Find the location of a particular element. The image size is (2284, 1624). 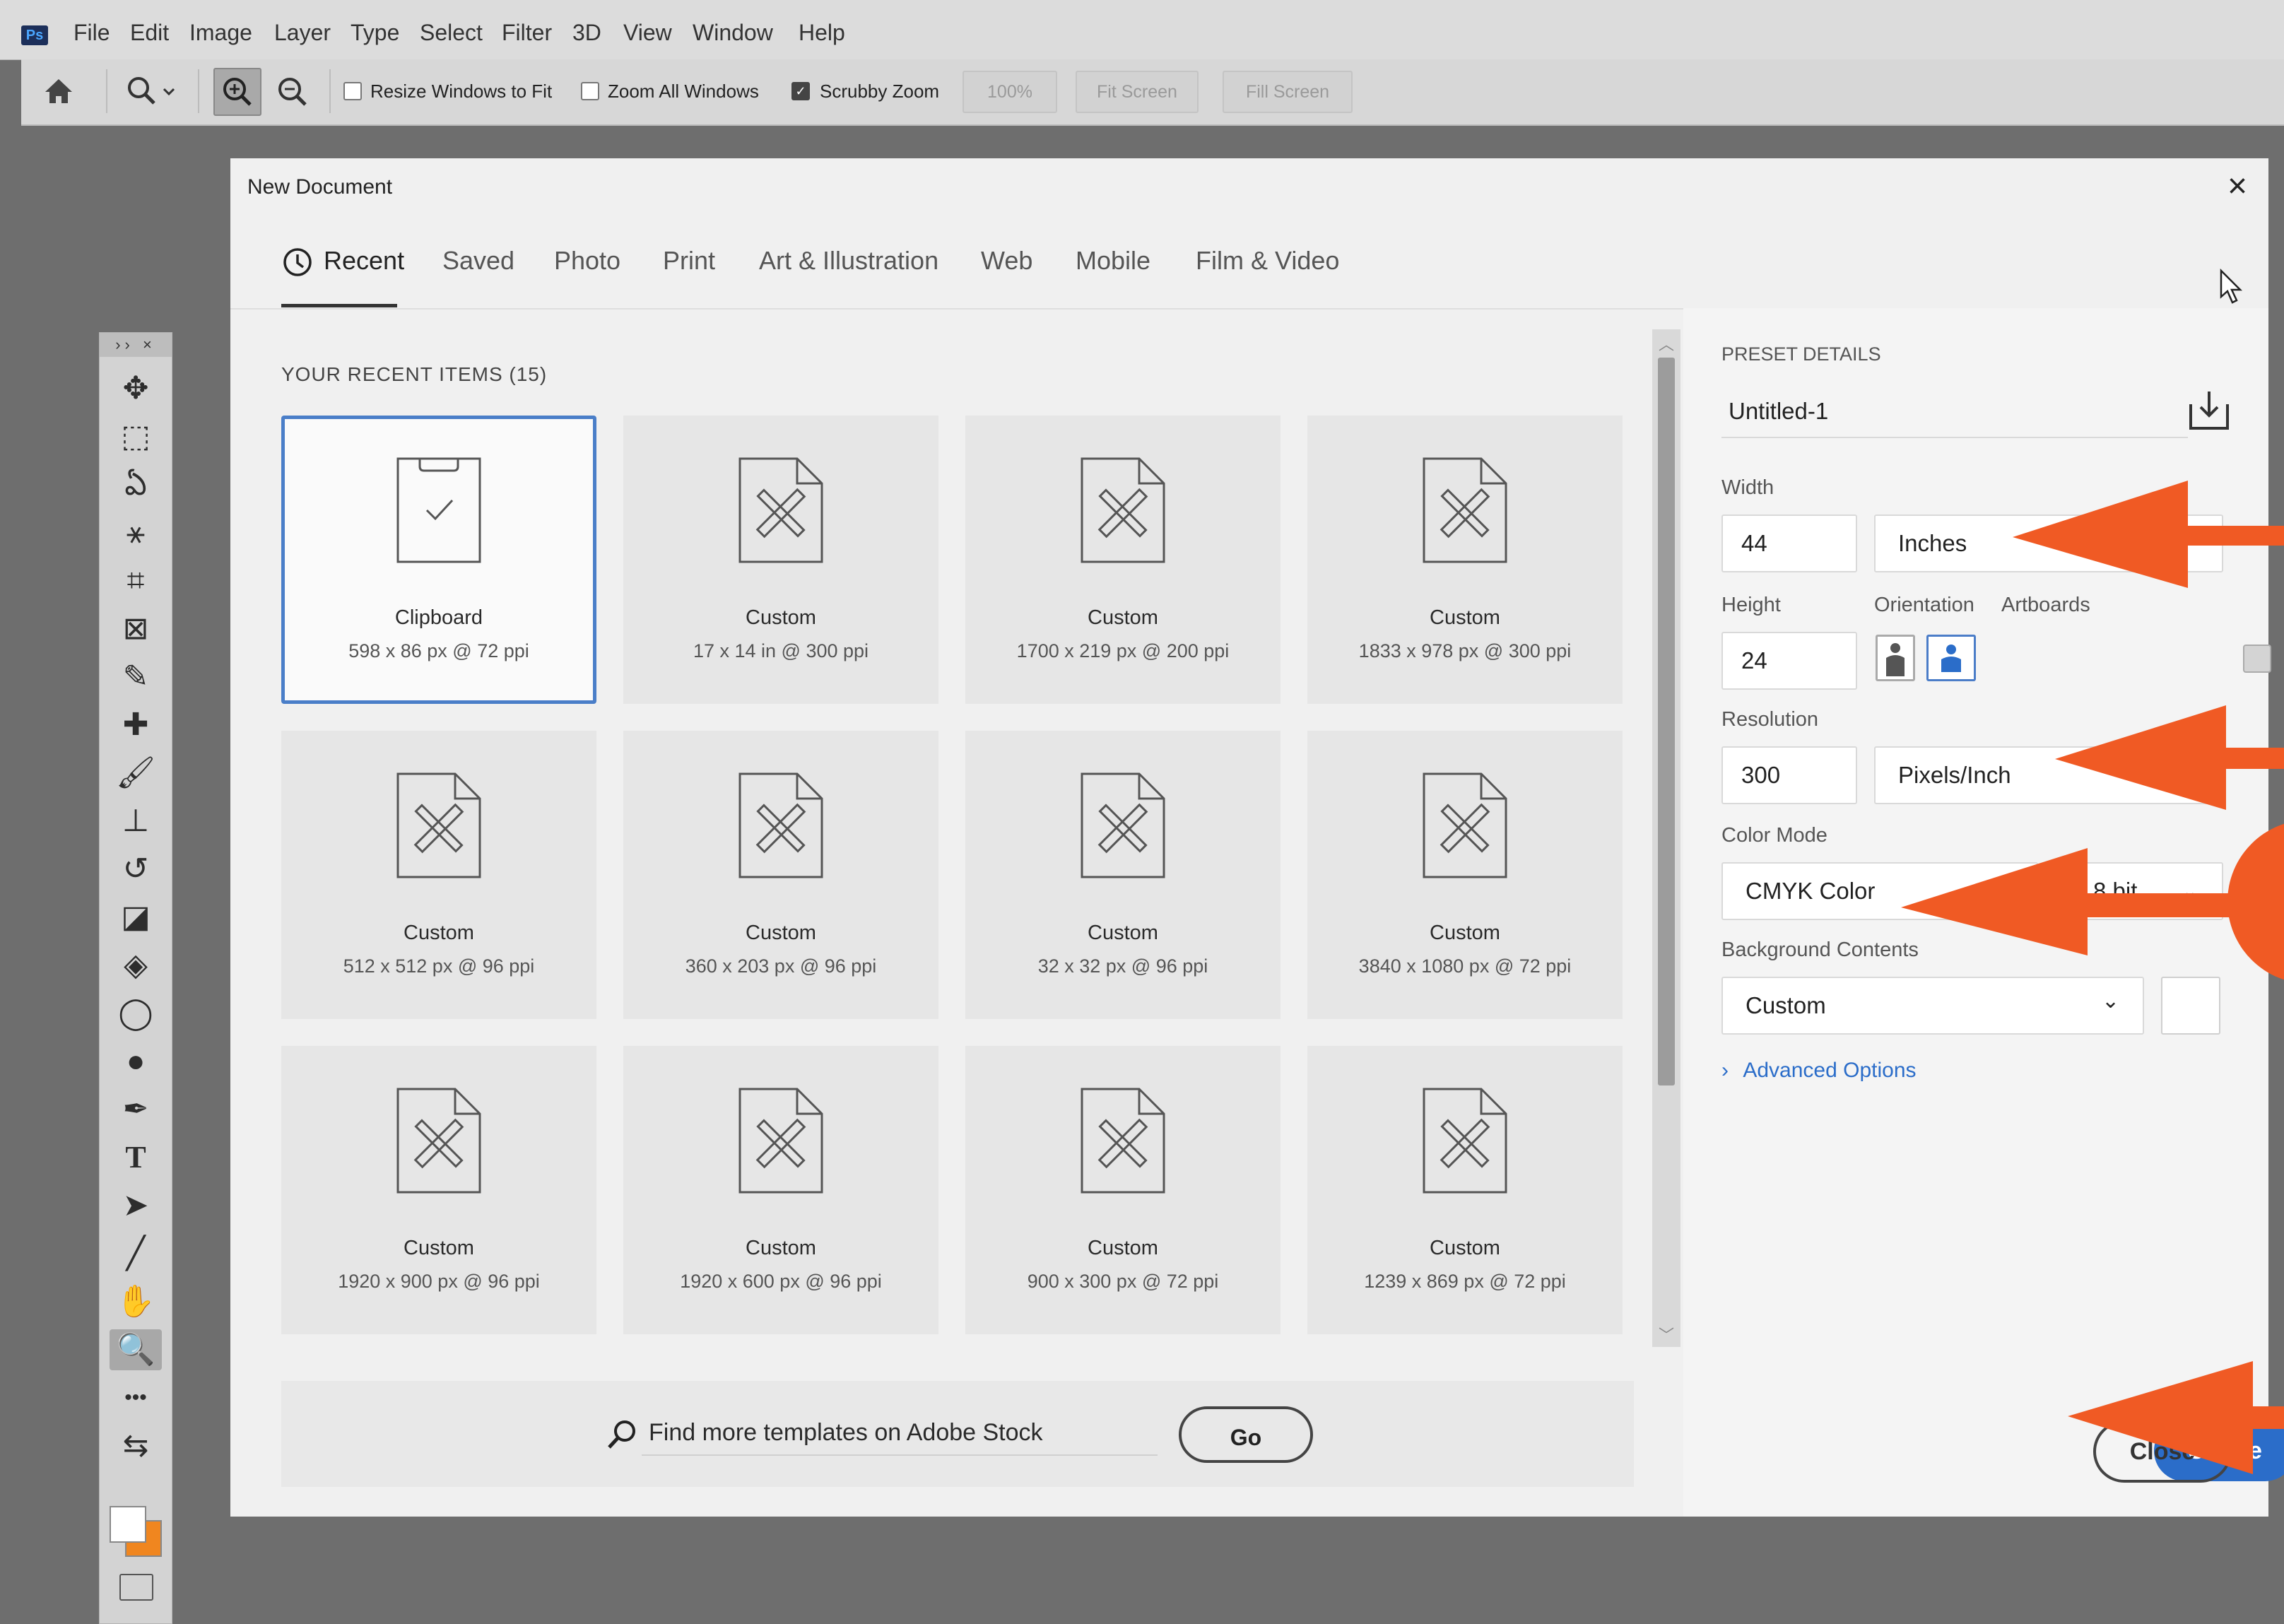

crop-icon: ⌗ is located at coordinates (136, 580).